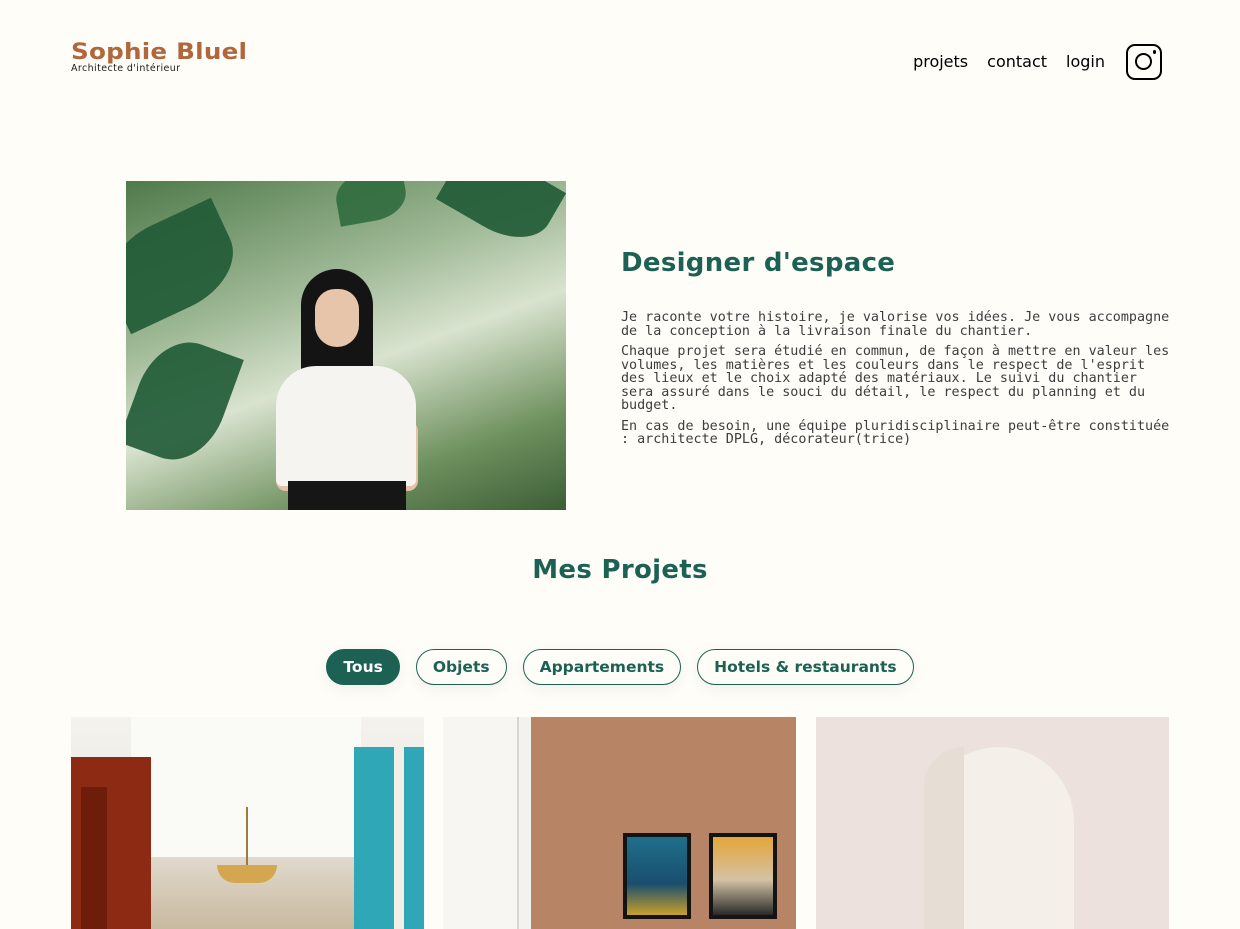 Image resolution: width=1240 pixels, height=929 pixels. I want to click on filter-appartements-button: Appartements, so click(602, 667).